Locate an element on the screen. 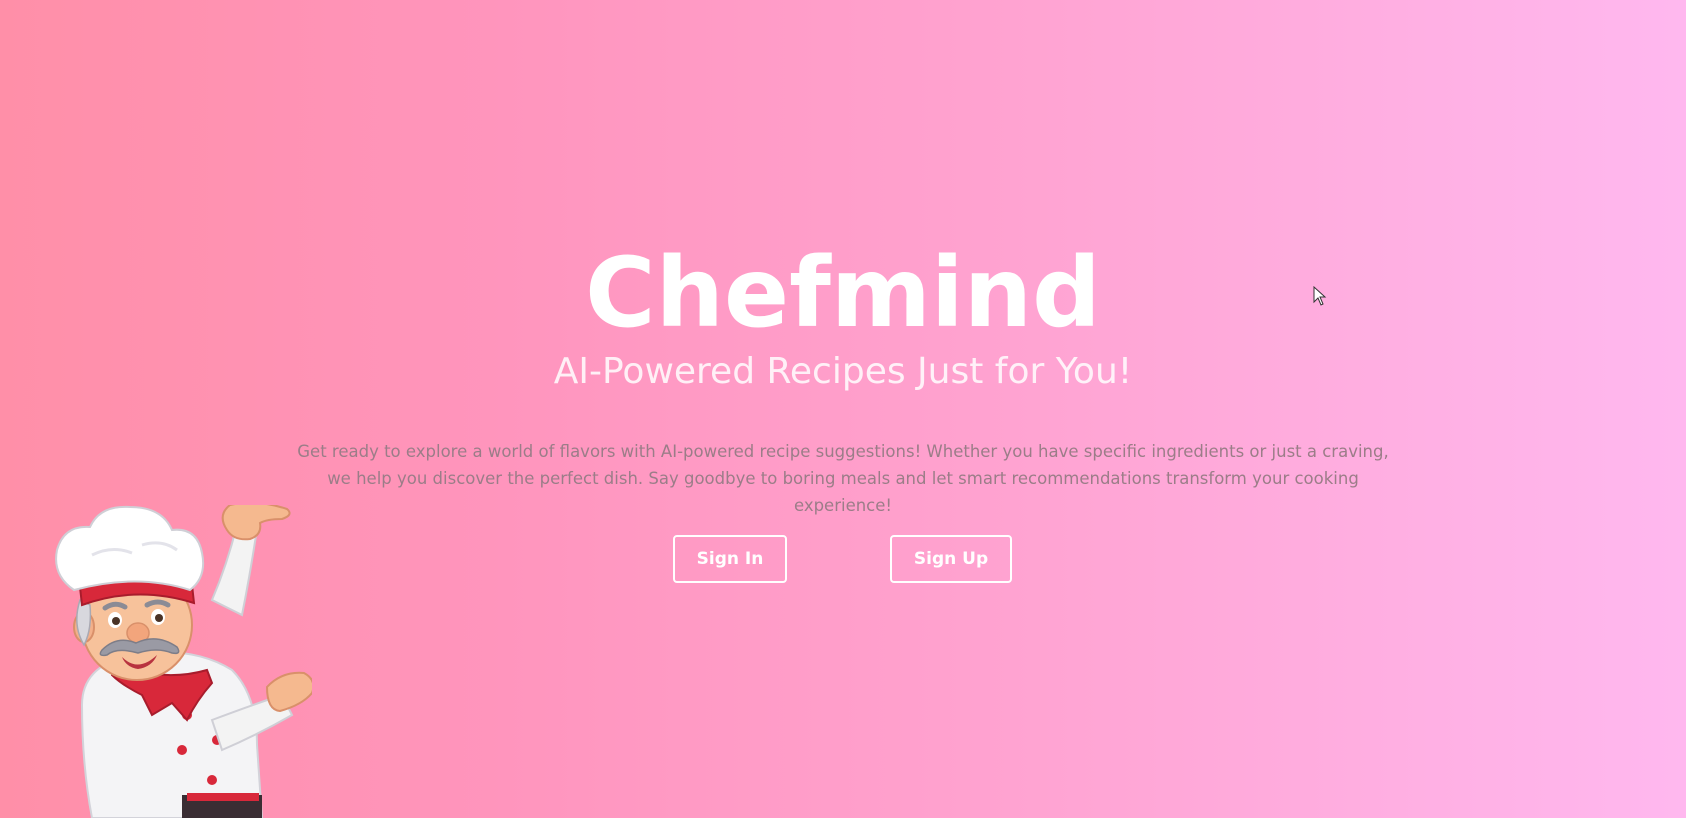  mouse-cursor-icon is located at coordinates (1320, 296).